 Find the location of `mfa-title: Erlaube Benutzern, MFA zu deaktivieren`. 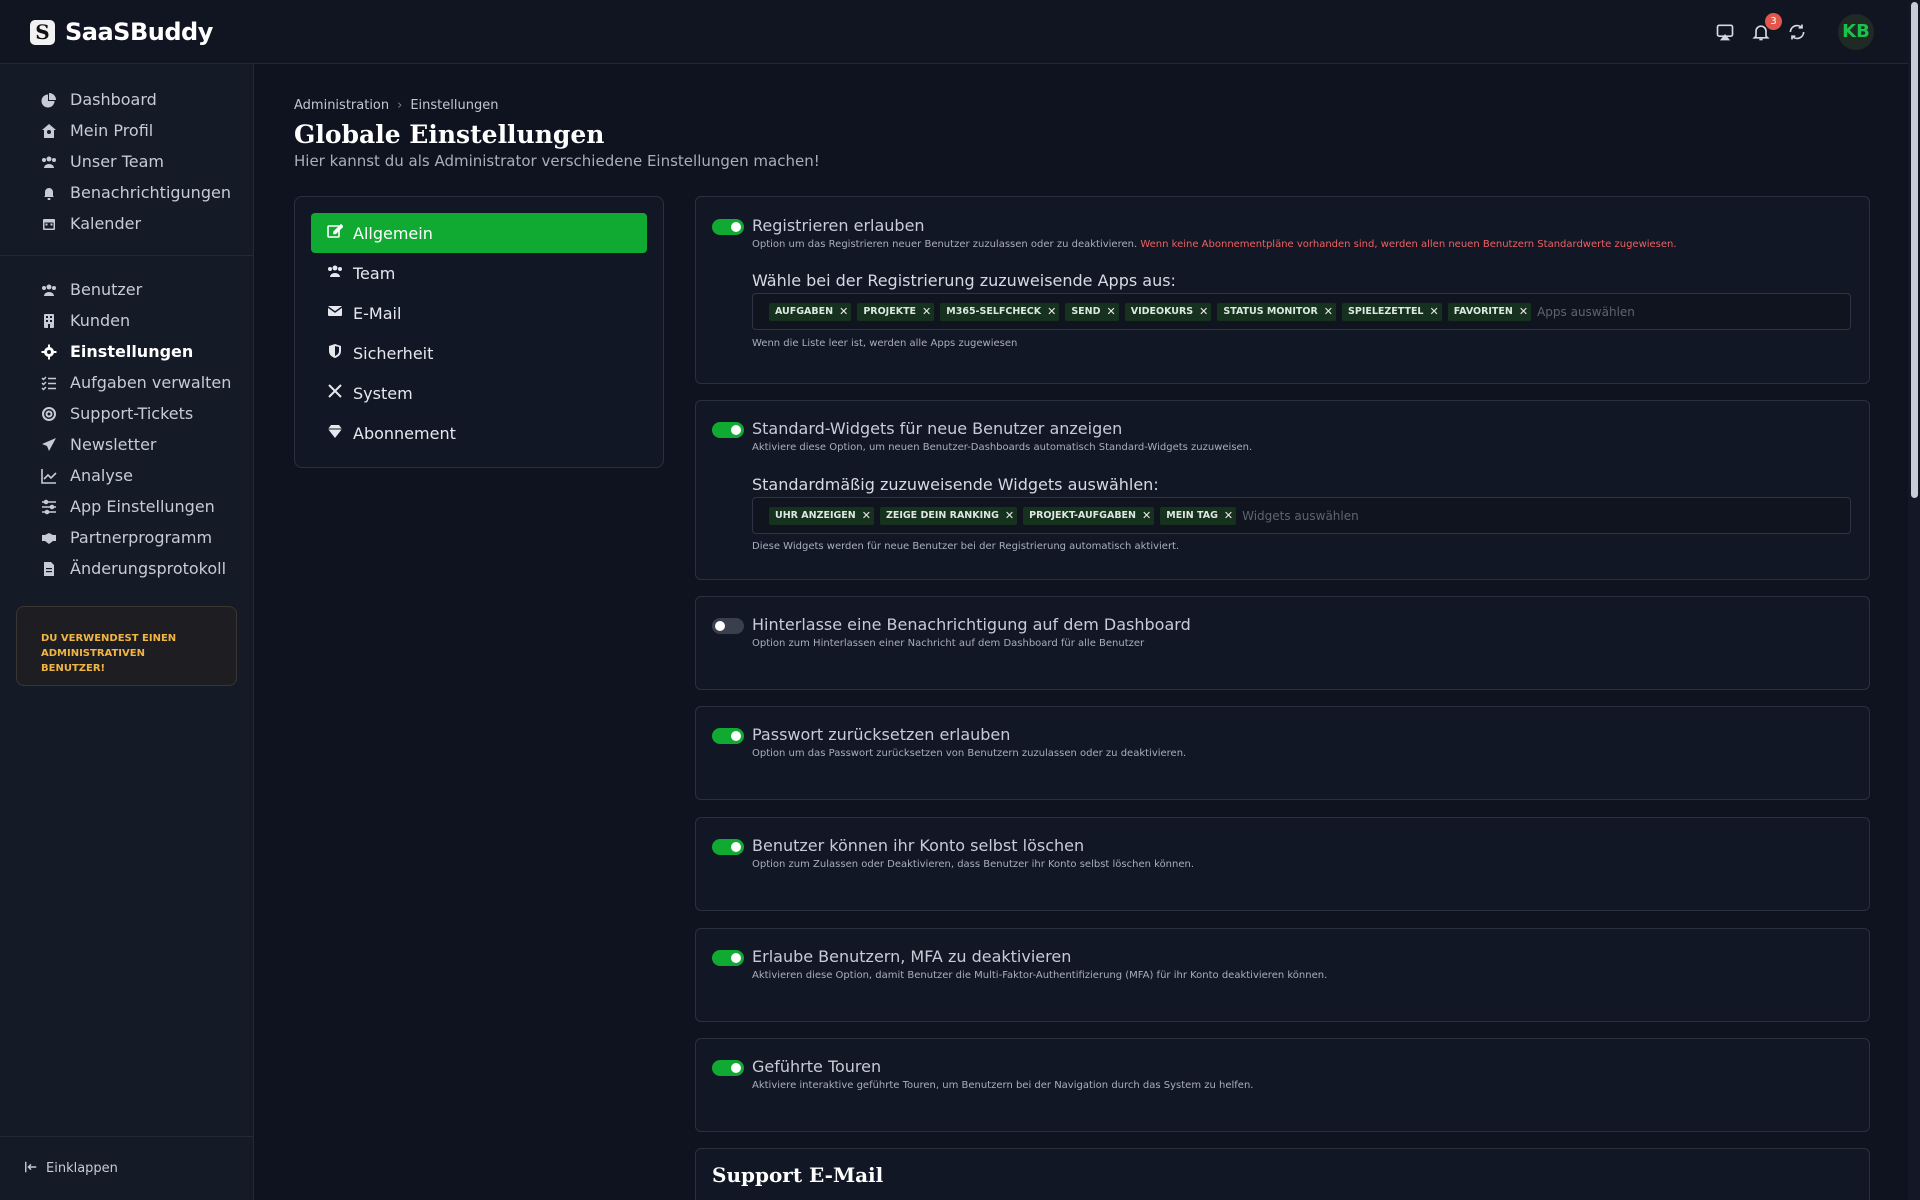

mfa-title: Erlaube Benutzern, MFA zu deaktivieren is located at coordinates (912, 956).